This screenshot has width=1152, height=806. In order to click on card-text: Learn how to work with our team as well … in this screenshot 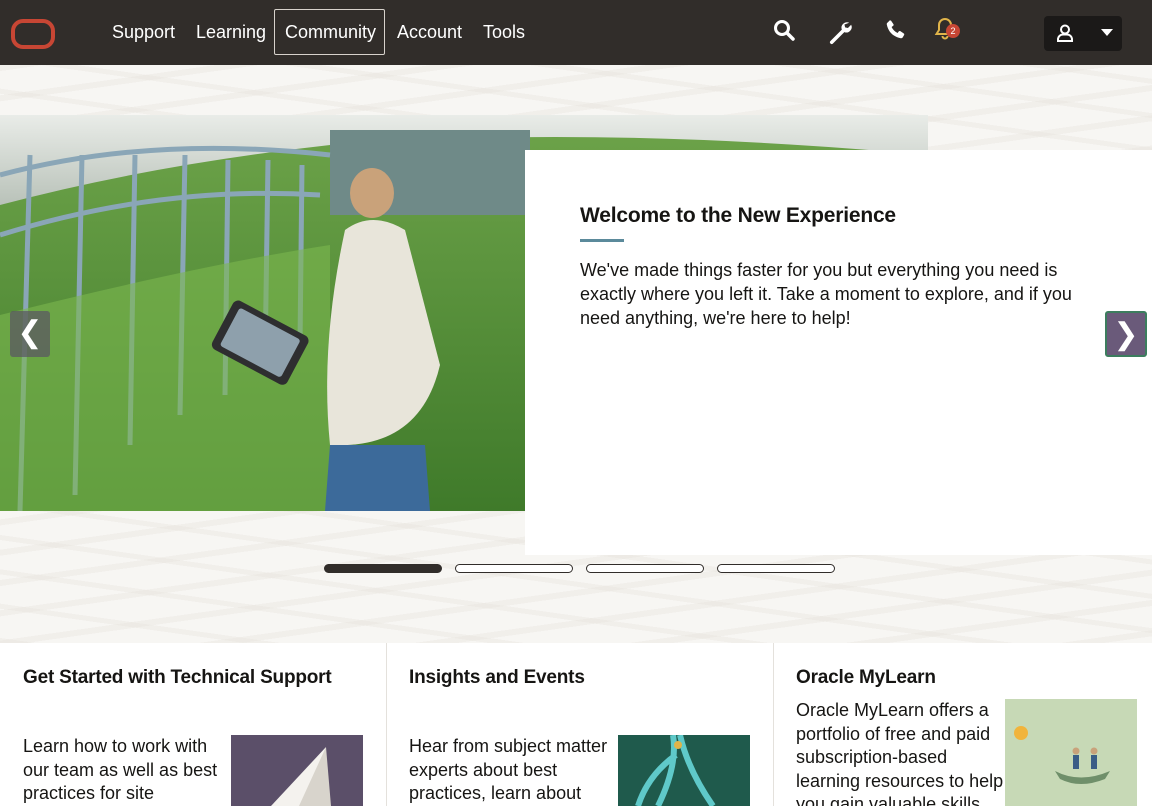, I will do `click(120, 769)`.